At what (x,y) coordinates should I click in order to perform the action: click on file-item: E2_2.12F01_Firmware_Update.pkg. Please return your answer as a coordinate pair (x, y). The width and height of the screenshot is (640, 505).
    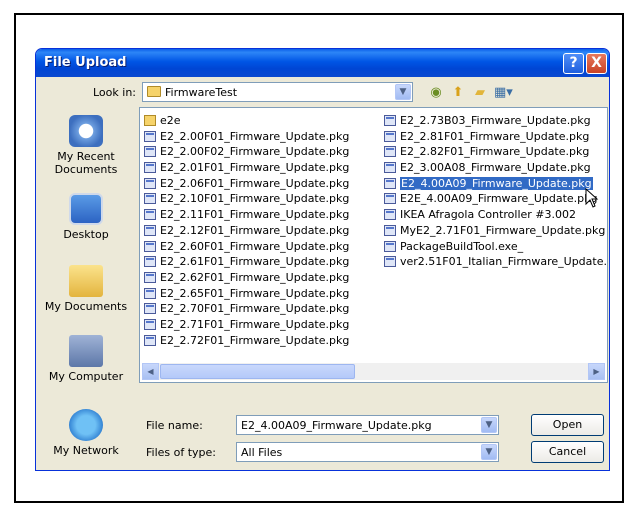
    Looking at the image, I should click on (246, 231).